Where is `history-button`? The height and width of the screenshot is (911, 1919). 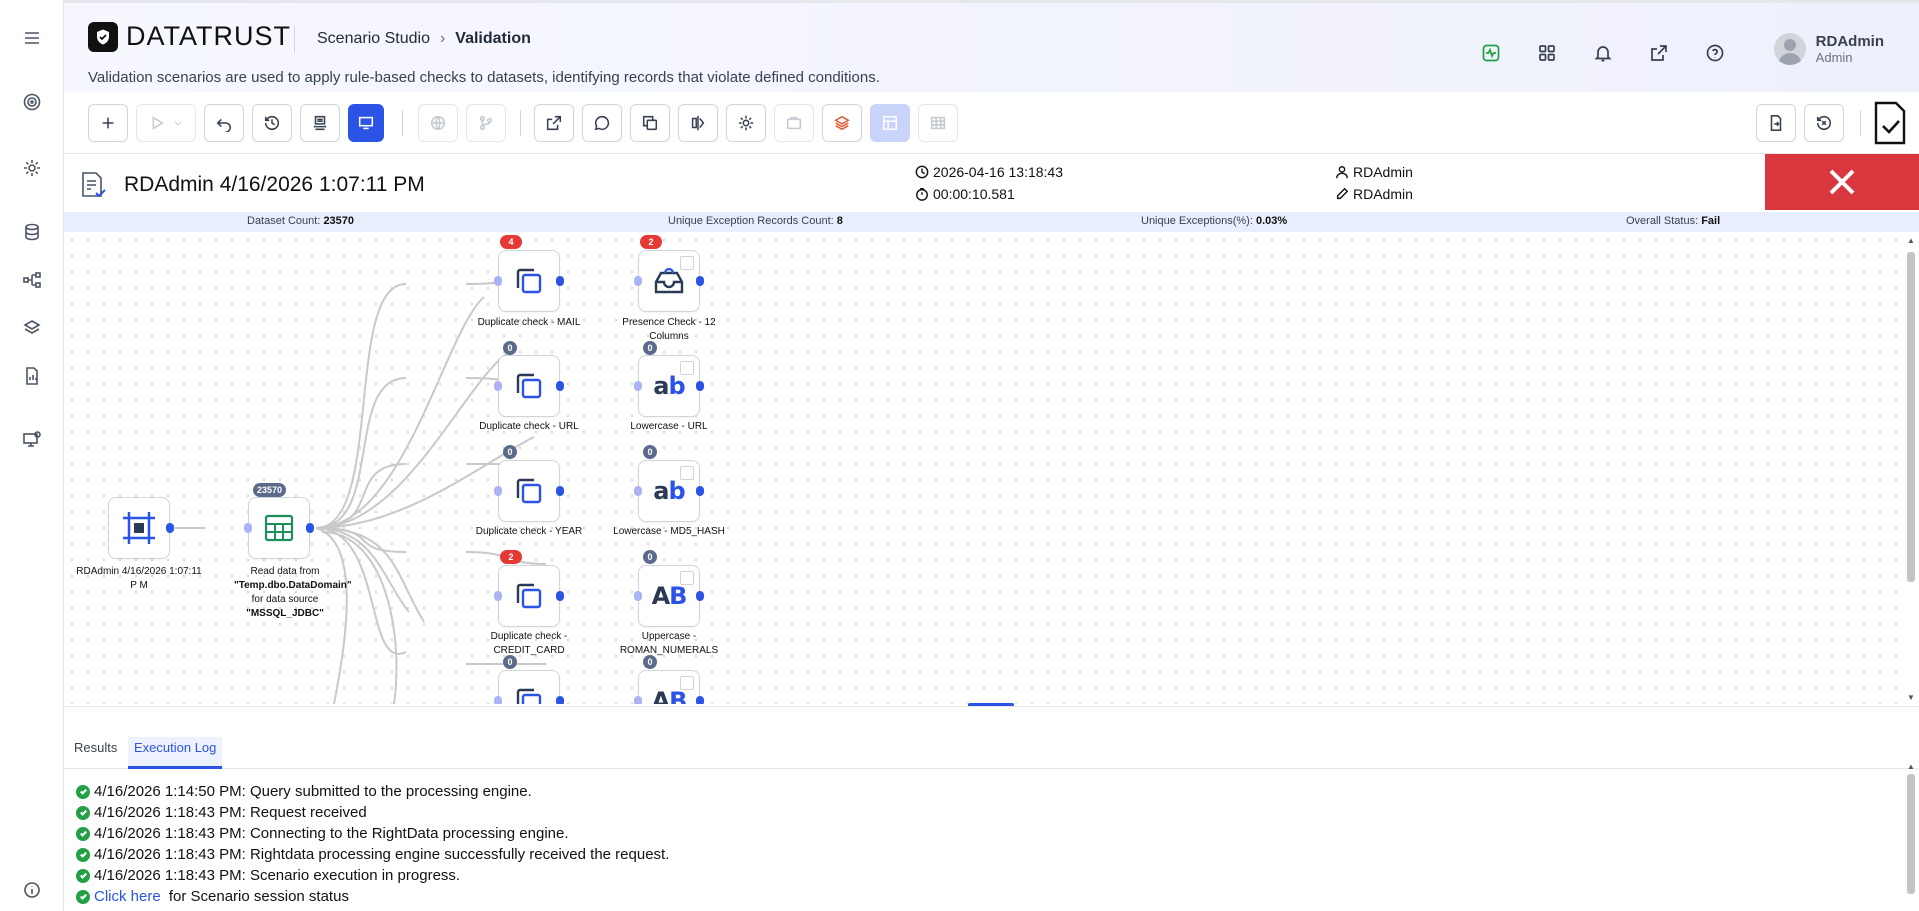 history-button is located at coordinates (272, 123).